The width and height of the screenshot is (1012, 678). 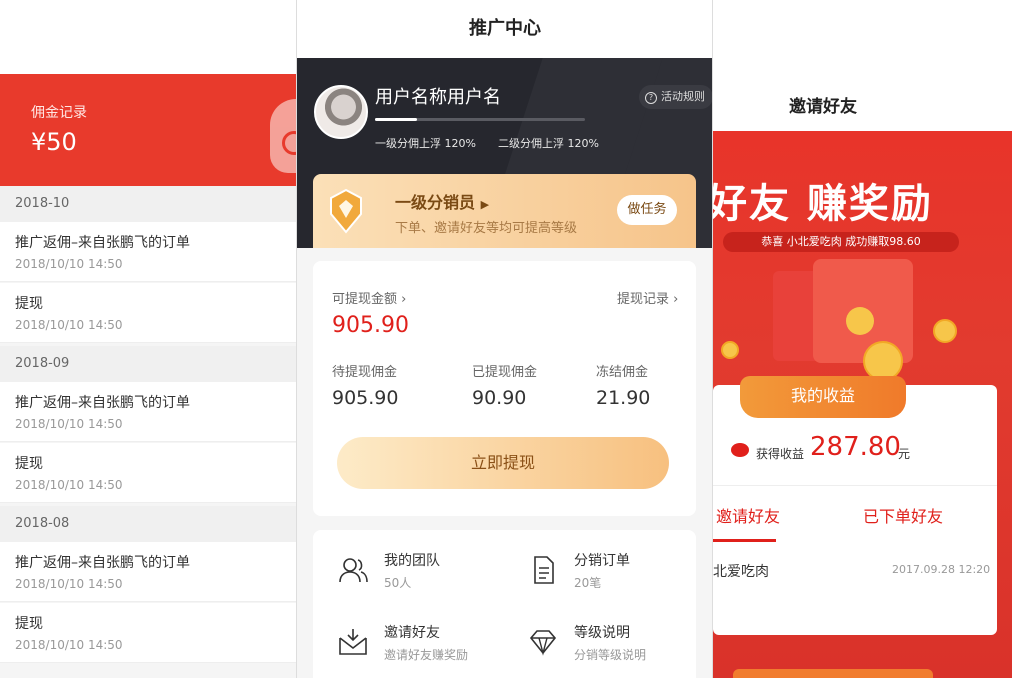 What do you see at coordinates (54, 142) in the screenshot?
I see `commission-amount: ¥50` at bounding box center [54, 142].